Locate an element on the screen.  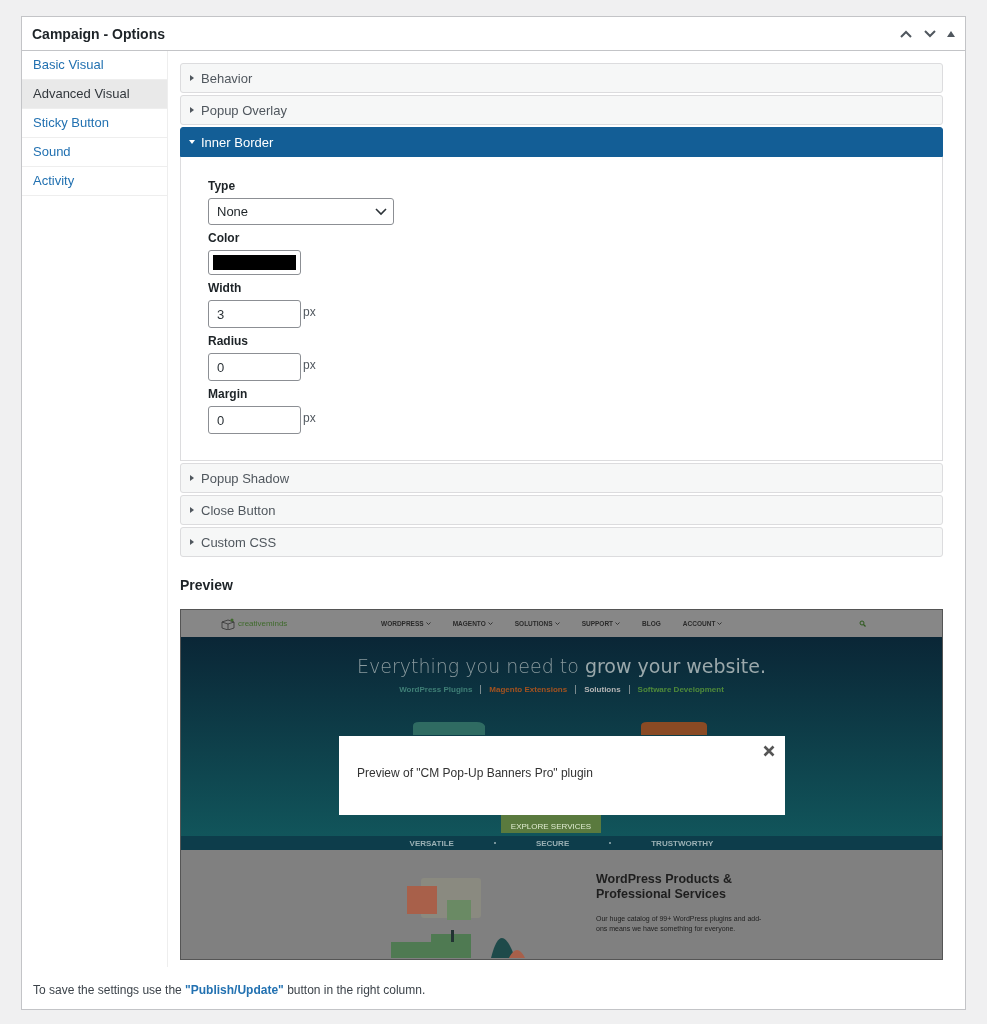
color-picker is located at coordinates (254, 262).